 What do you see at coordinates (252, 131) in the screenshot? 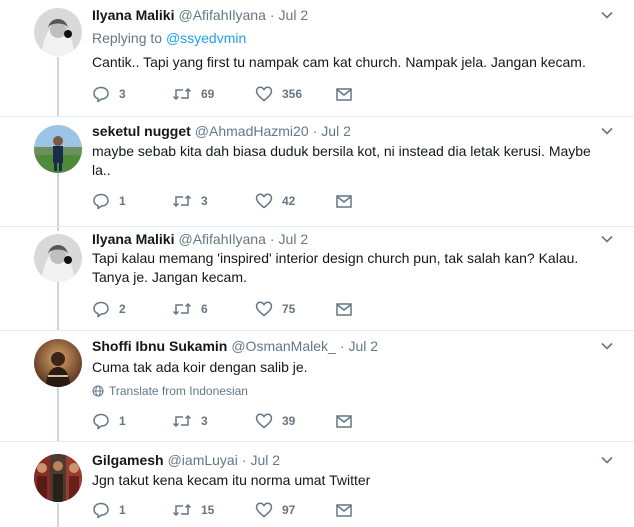
I see `user-handle: @AhmadHazmi20` at bounding box center [252, 131].